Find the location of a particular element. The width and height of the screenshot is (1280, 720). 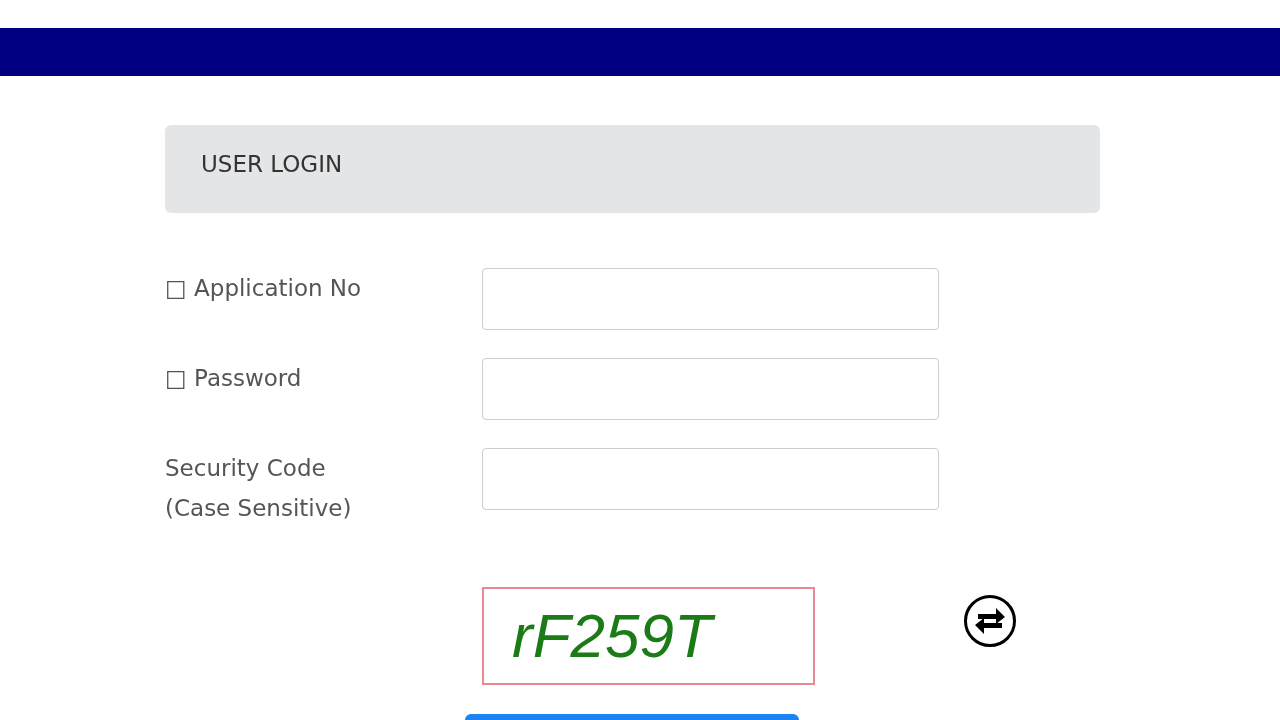

field-label: □ Password is located at coordinates (233, 378).